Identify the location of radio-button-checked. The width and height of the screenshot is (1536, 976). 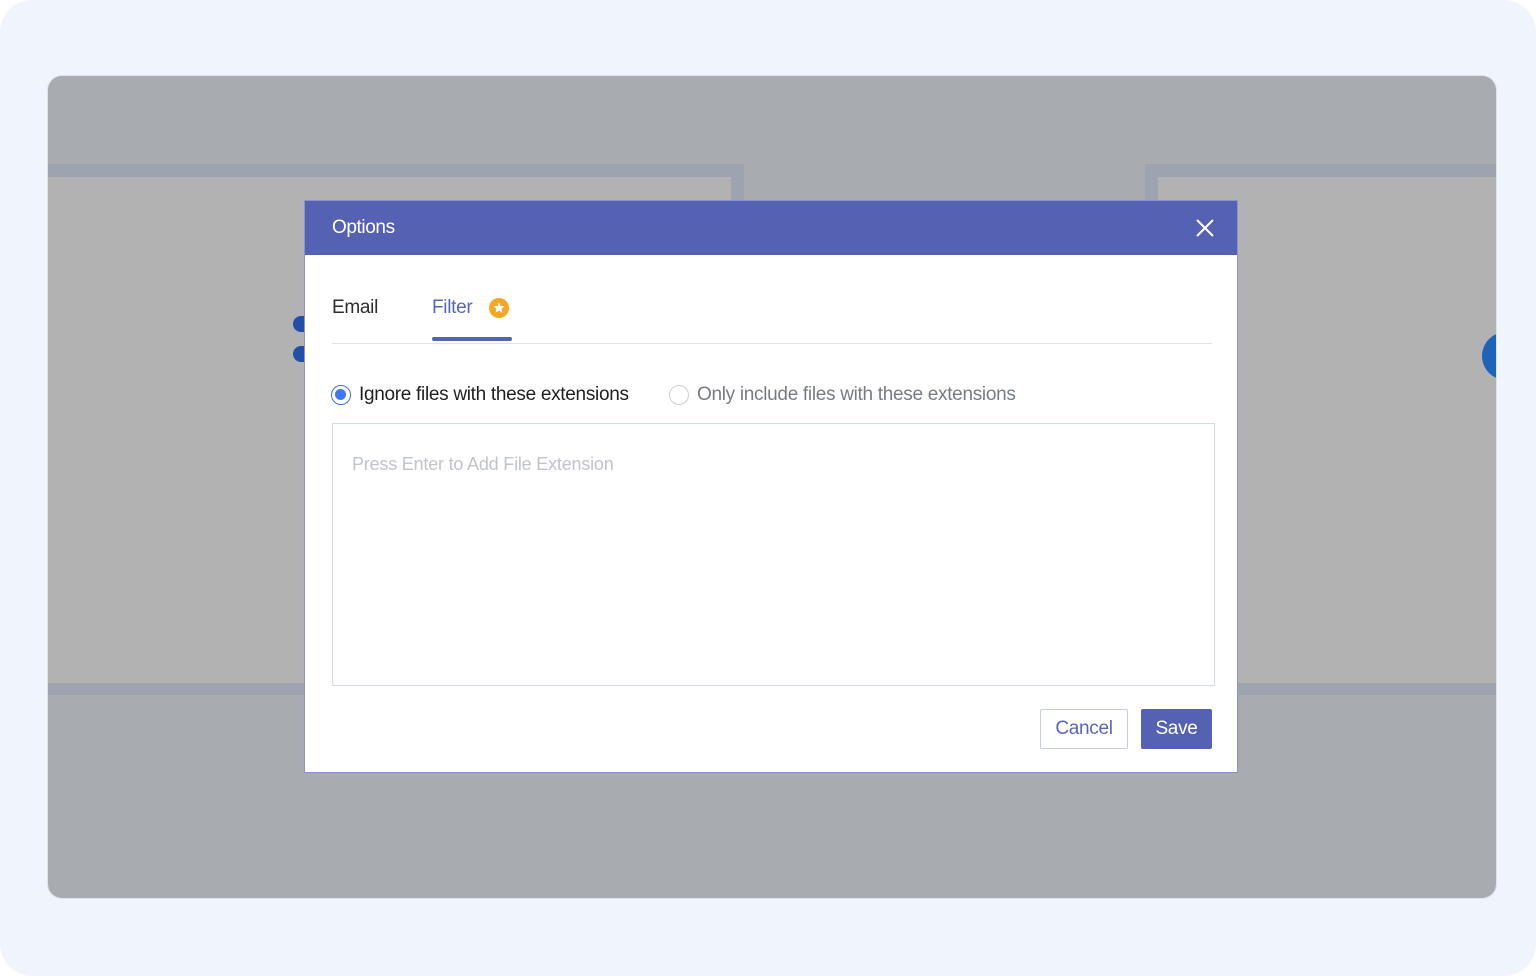
(341, 395).